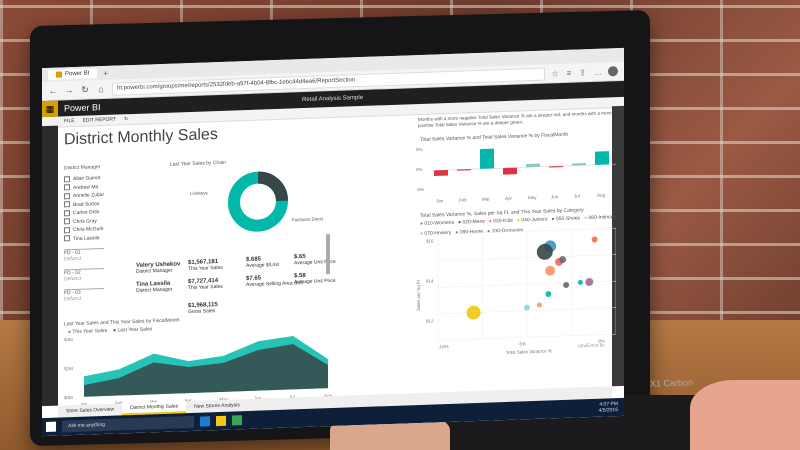  I want to click on kpi-card: $.685 Average $/Unit, so click(262, 262).